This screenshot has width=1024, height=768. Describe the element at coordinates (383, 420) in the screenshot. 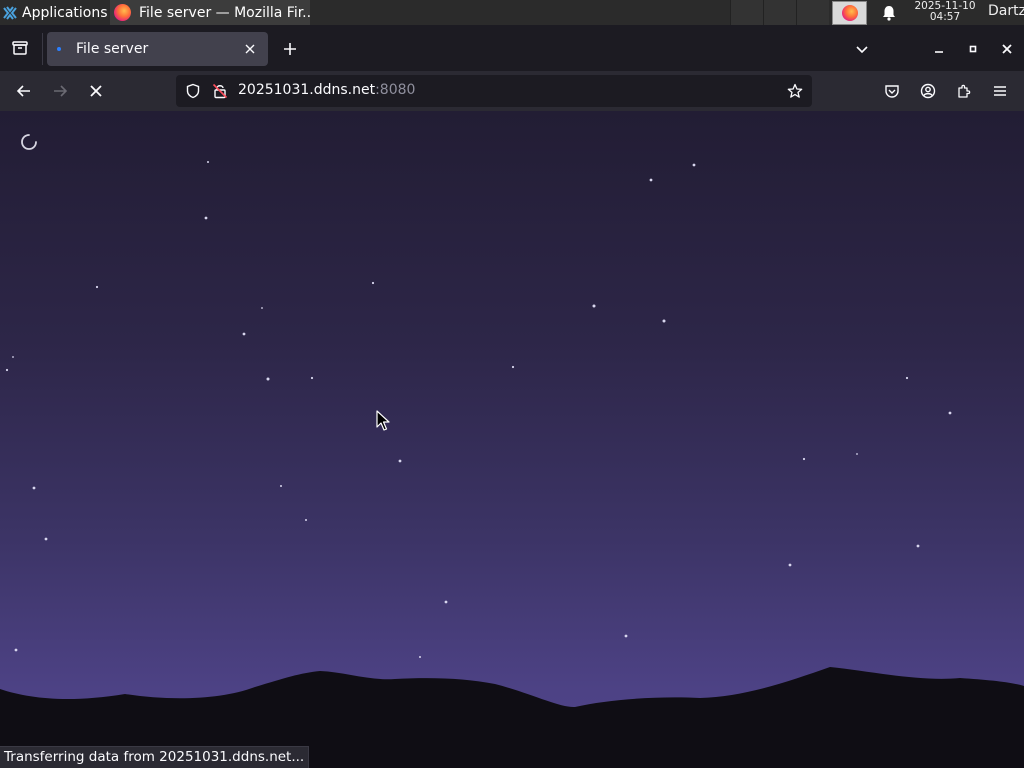

I see `mouse-cursor-icon` at that location.